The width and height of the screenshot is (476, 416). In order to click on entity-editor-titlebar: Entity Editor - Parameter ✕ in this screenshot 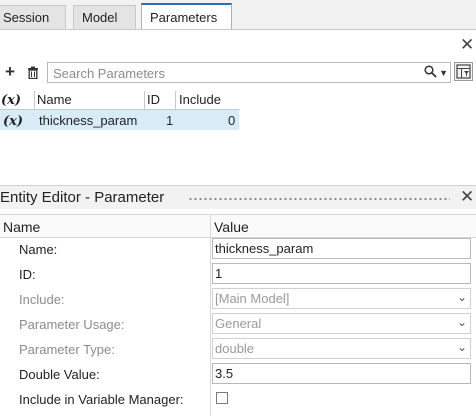, I will do `click(238, 197)`.